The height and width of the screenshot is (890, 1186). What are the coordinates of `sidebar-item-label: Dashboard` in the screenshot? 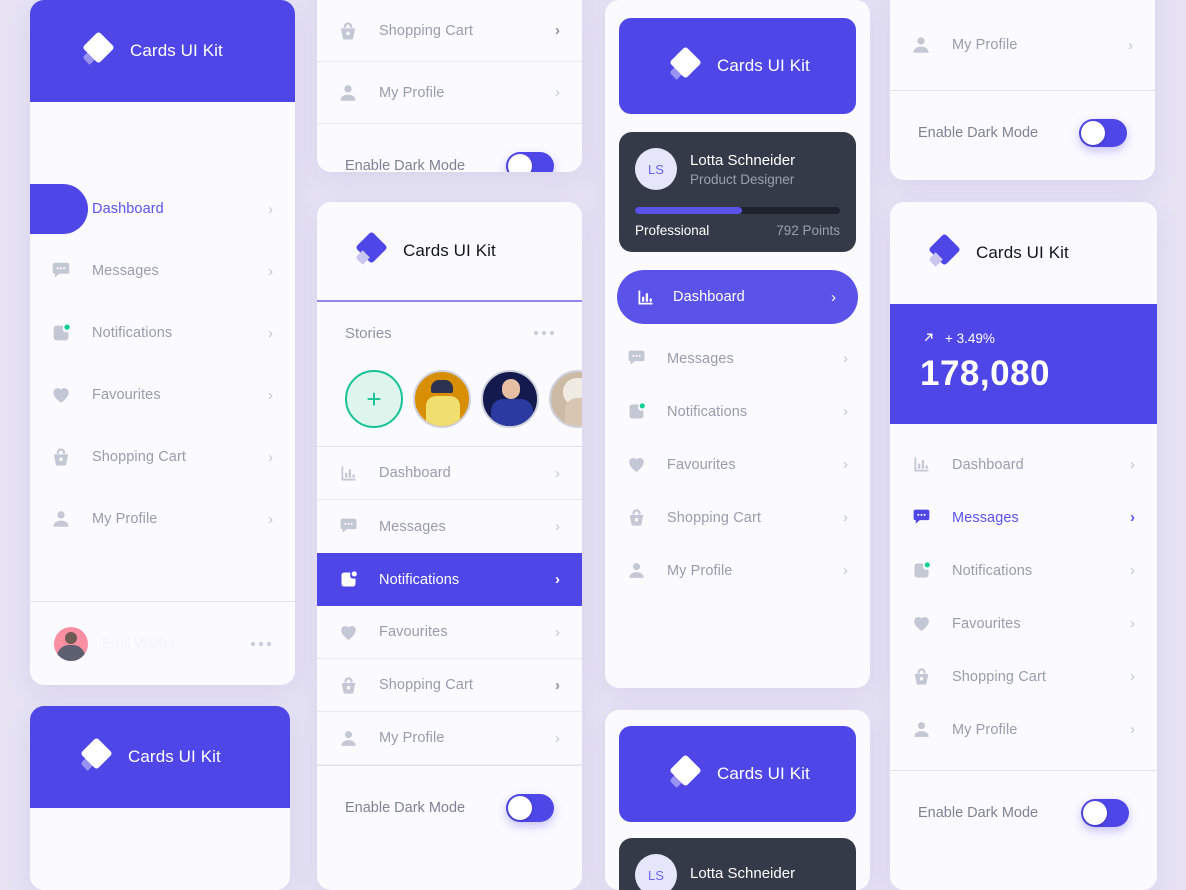 It's located at (128, 209).